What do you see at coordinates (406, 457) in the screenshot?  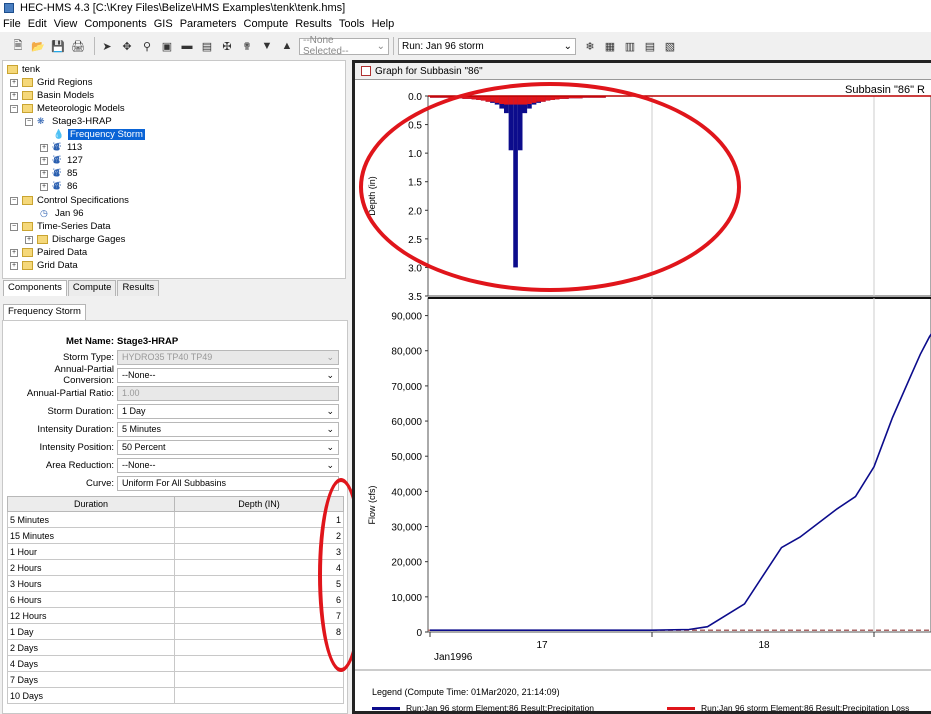 I see `y-tick-label: 50,000` at bounding box center [406, 457].